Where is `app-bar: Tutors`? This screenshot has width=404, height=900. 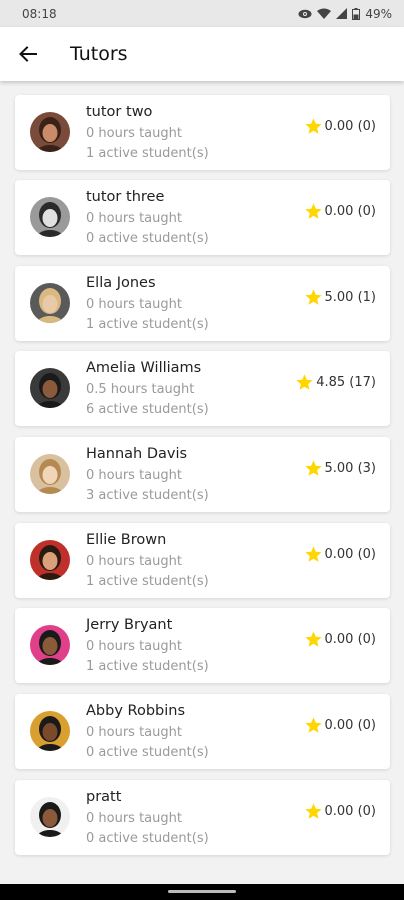
app-bar: Tutors is located at coordinates (202, 54).